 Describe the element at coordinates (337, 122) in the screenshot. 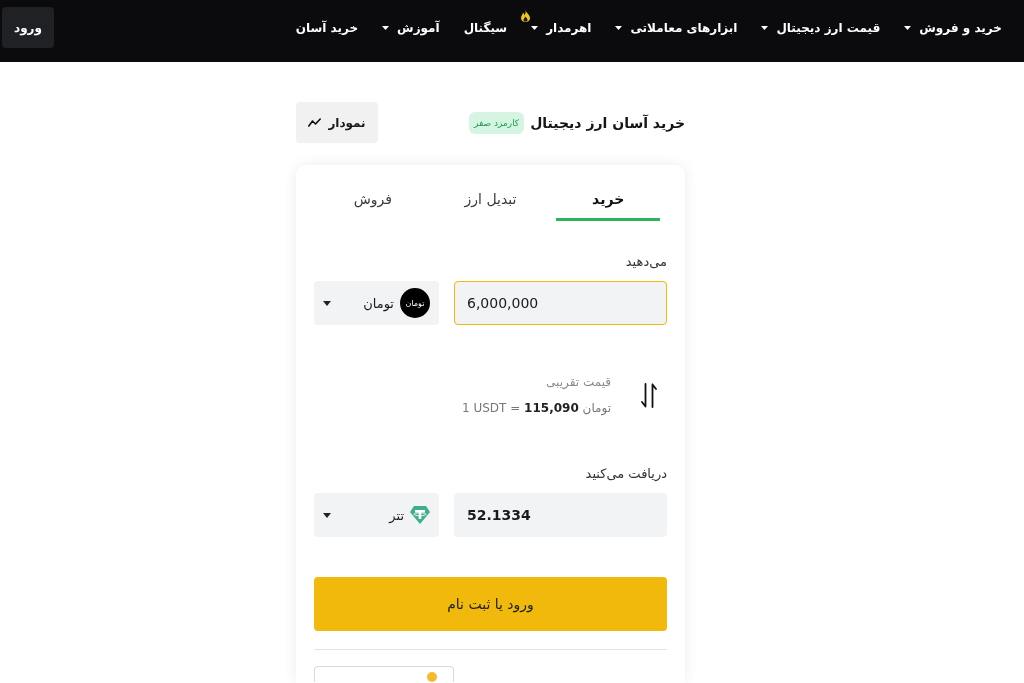

I see `chart-button: نمودار` at that location.